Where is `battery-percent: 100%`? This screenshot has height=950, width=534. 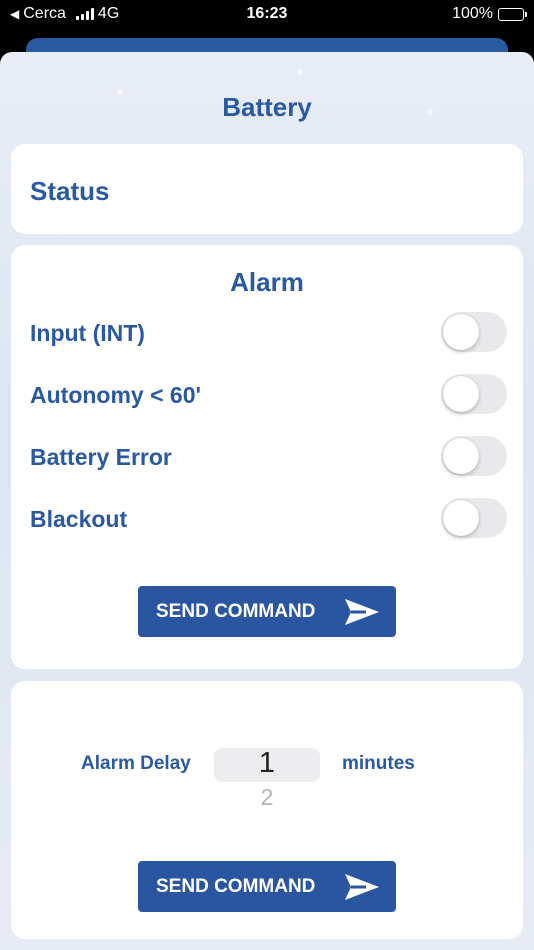
battery-percent: 100% is located at coordinates (472, 13).